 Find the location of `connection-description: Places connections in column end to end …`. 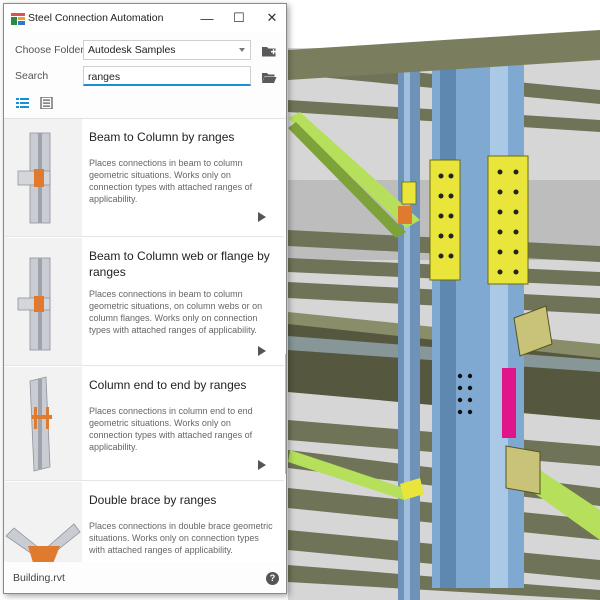

connection-description: Places connections in column end to end … is located at coordinates (171, 429).